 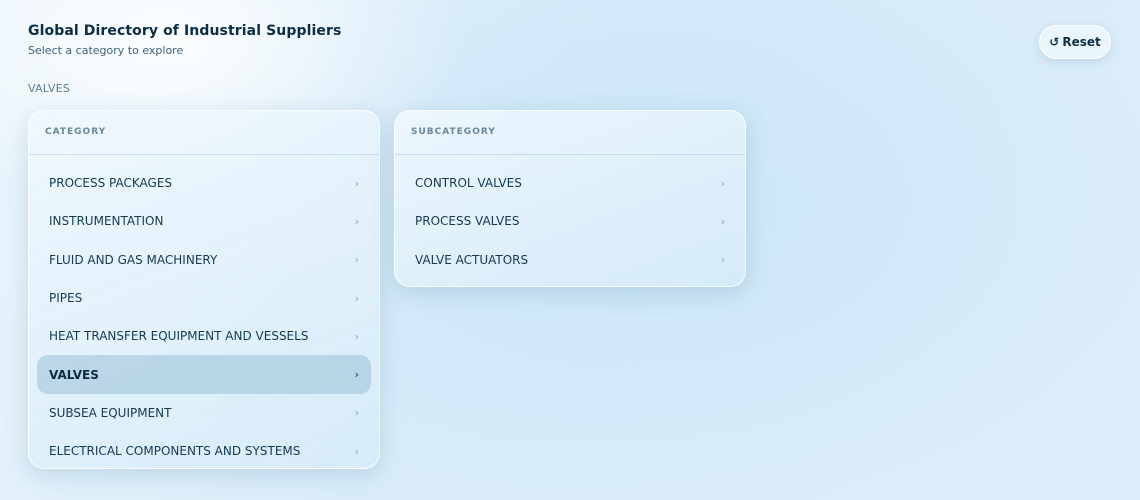 What do you see at coordinates (185, 31) in the screenshot?
I see `page-title: Global Directory of Industrial Suppliers` at bounding box center [185, 31].